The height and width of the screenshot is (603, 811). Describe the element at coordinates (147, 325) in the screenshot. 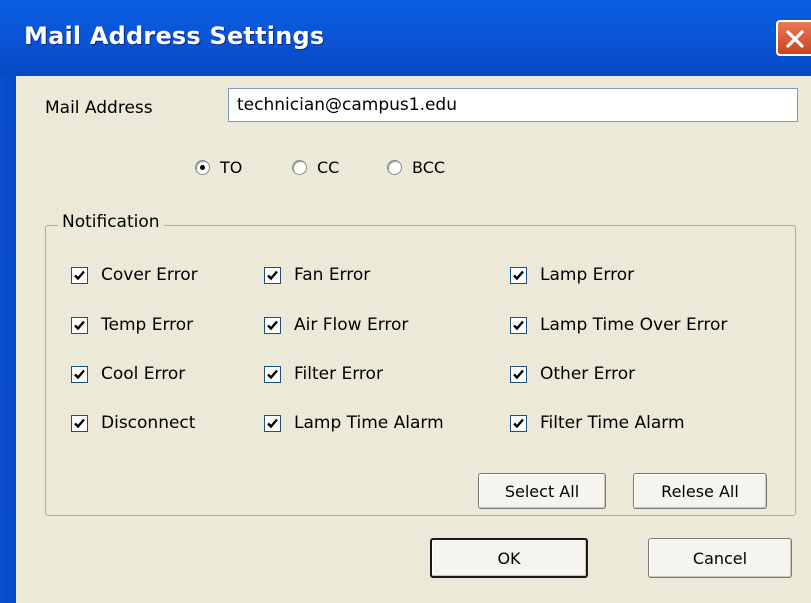

I see `checkbox-temp-error-label: Temp Error` at that location.